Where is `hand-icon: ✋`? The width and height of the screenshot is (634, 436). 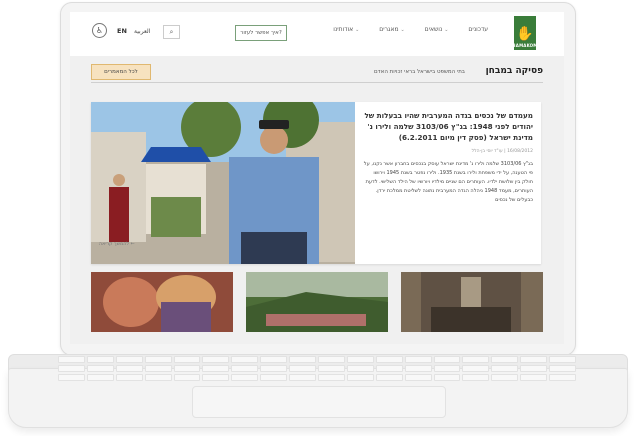 hand-icon: ✋ is located at coordinates (525, 34).